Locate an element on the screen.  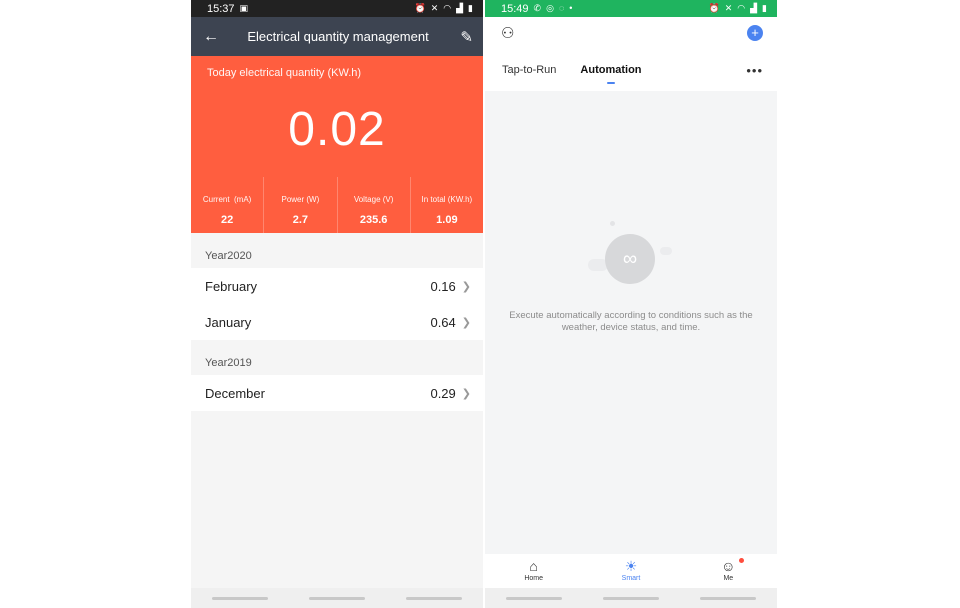
bottom-nav-me: ☺ Me is located at coordinates (728, 571).